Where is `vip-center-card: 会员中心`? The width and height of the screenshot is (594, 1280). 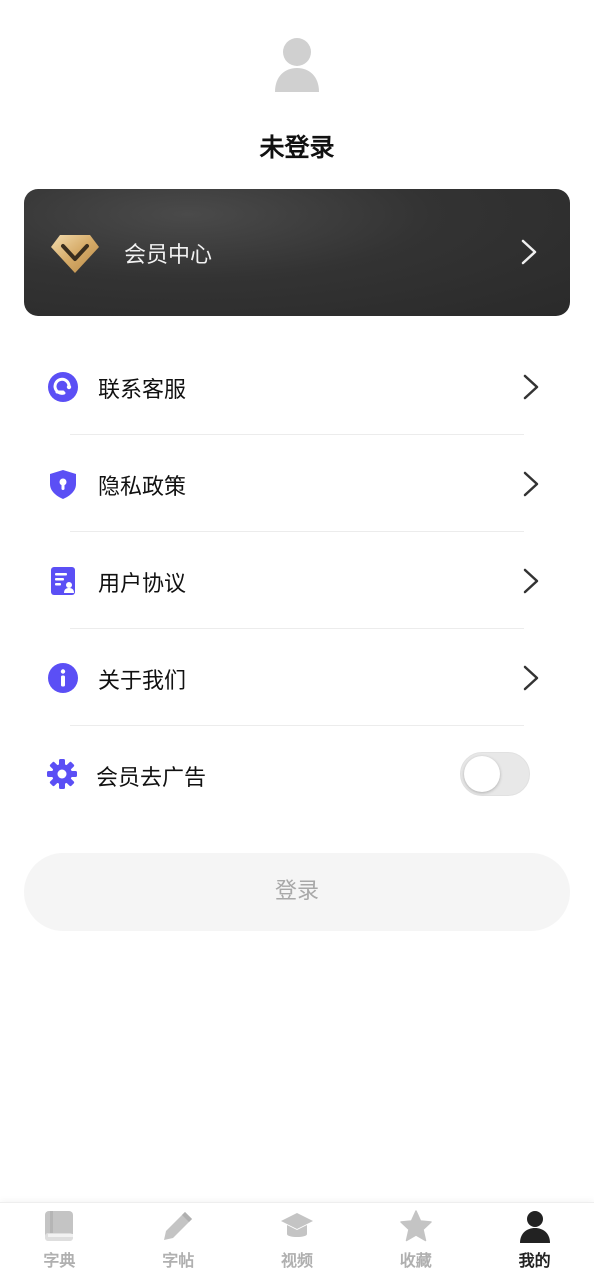 vip-center-card: 会员中心 is located at coordinates (297, 252).